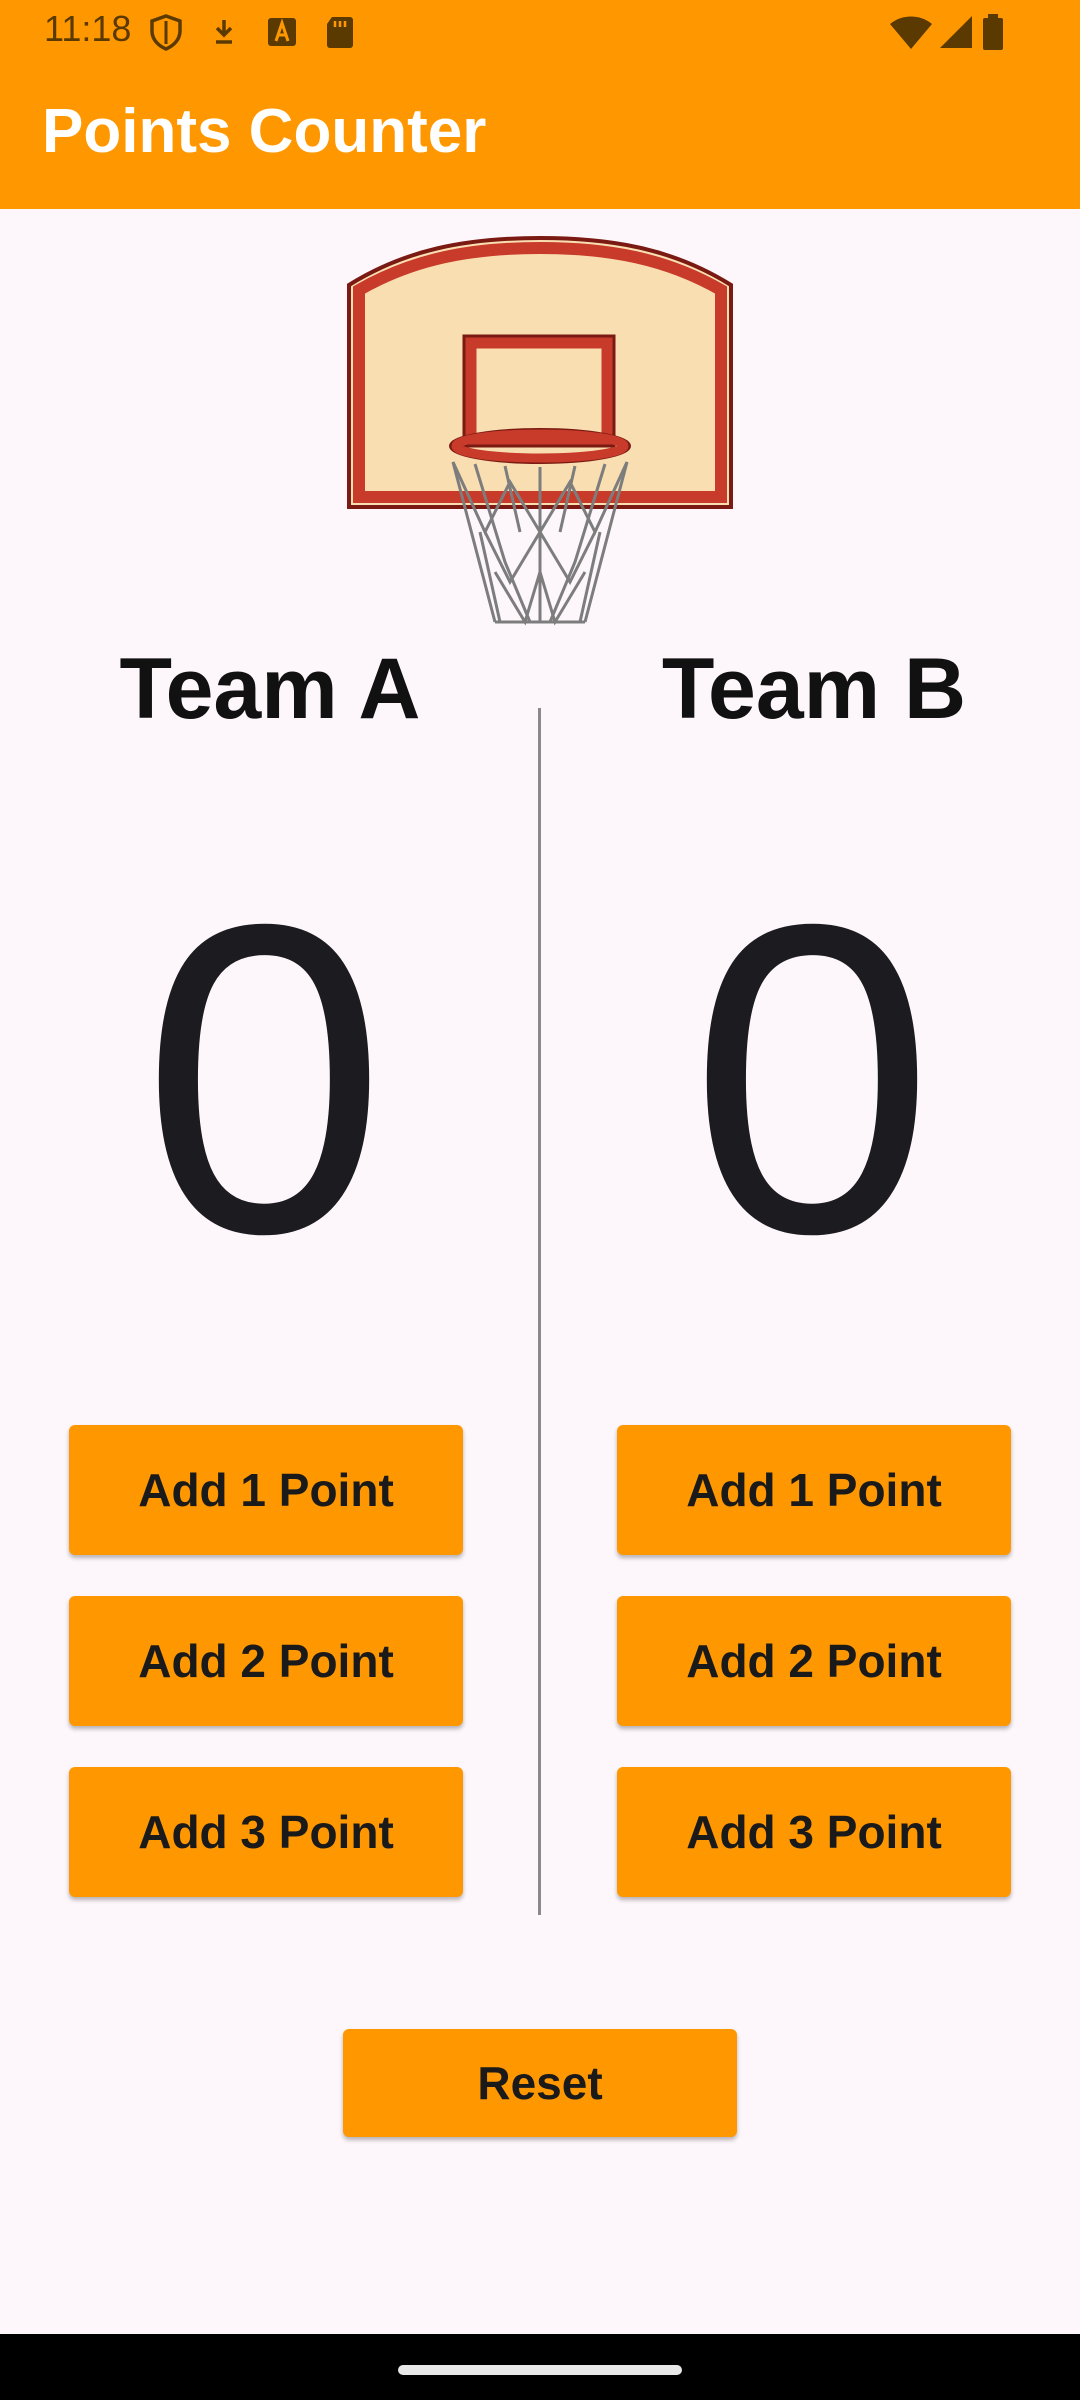  I want to click on team-b-add-3-button: Add 3 Point, so click(814, 1832).